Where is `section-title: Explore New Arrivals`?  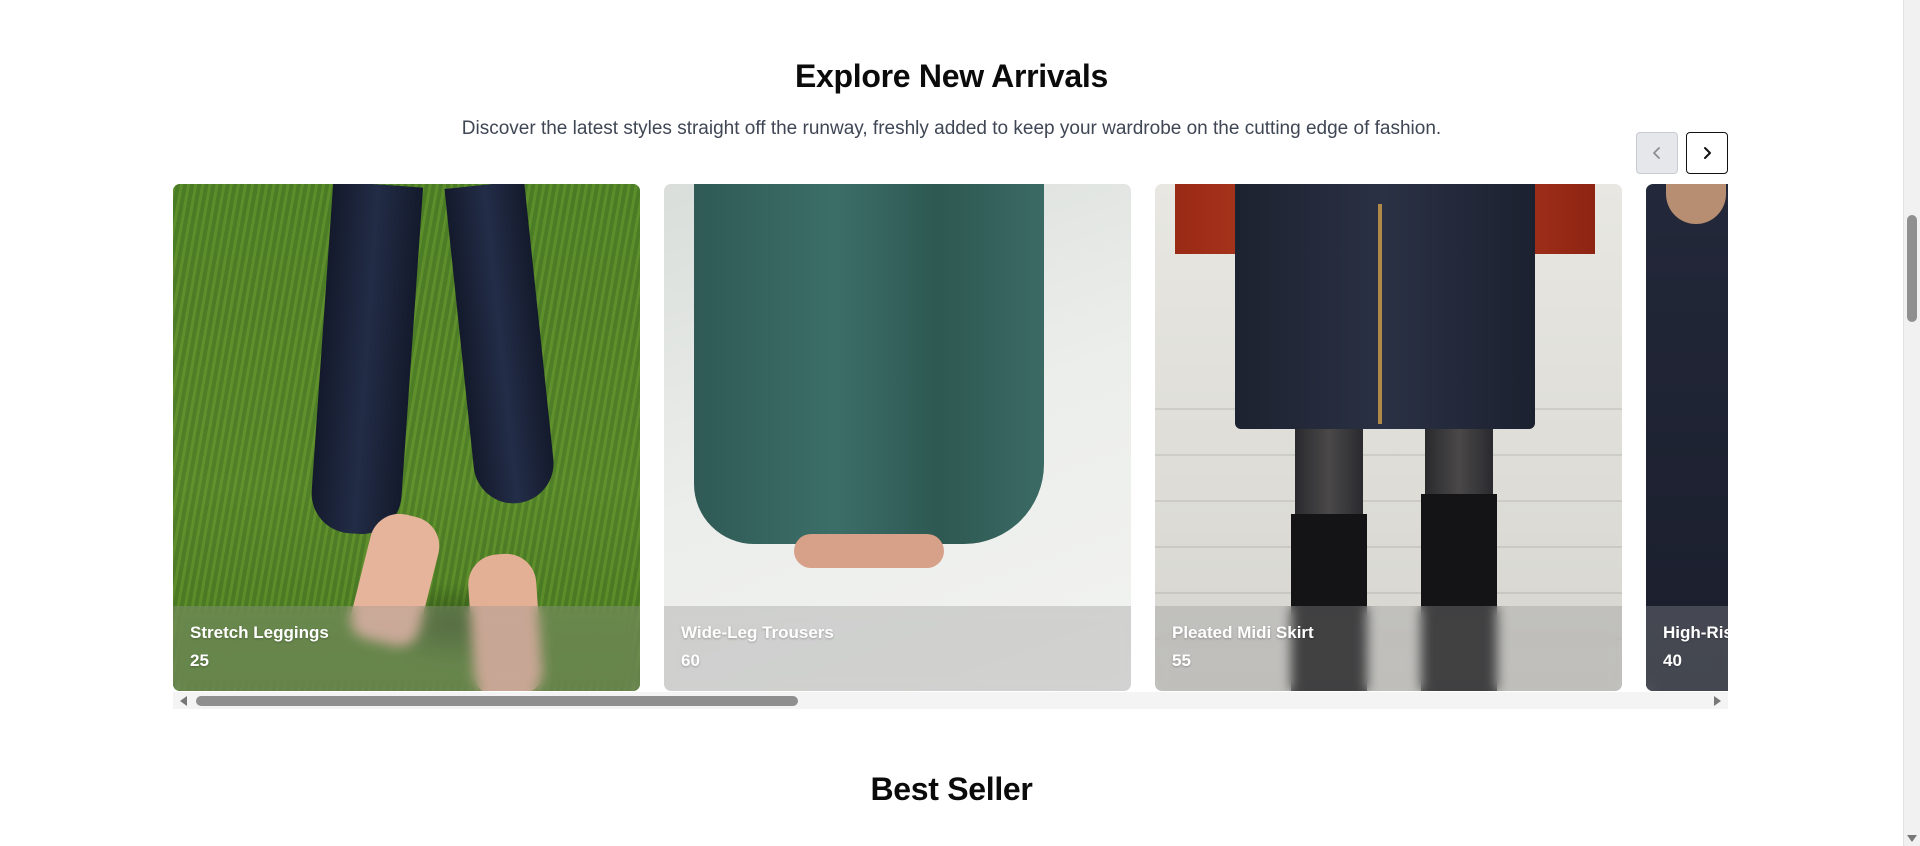 section-title: Explore New Arrivals is located at coordinates (951, 76).